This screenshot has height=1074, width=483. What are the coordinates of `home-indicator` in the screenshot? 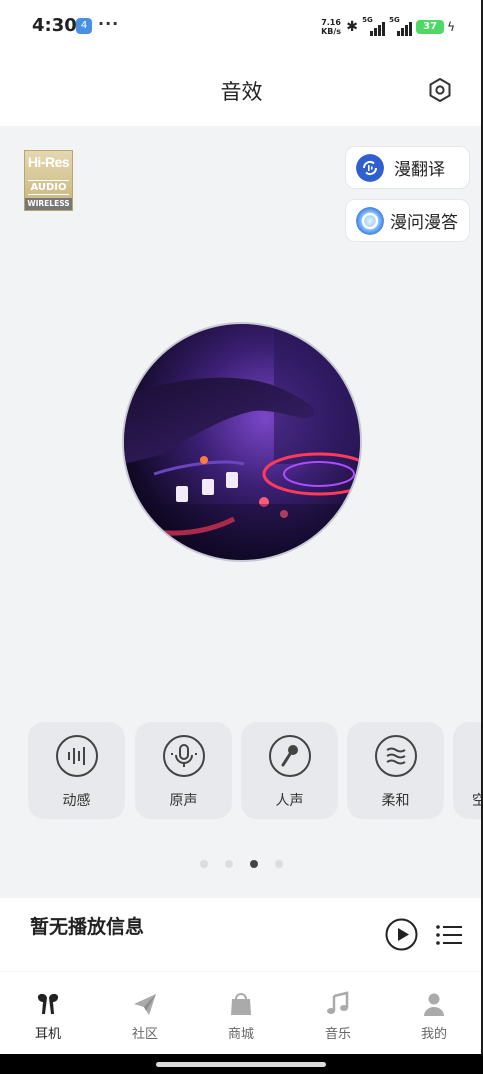 It's located at (241, 1064).